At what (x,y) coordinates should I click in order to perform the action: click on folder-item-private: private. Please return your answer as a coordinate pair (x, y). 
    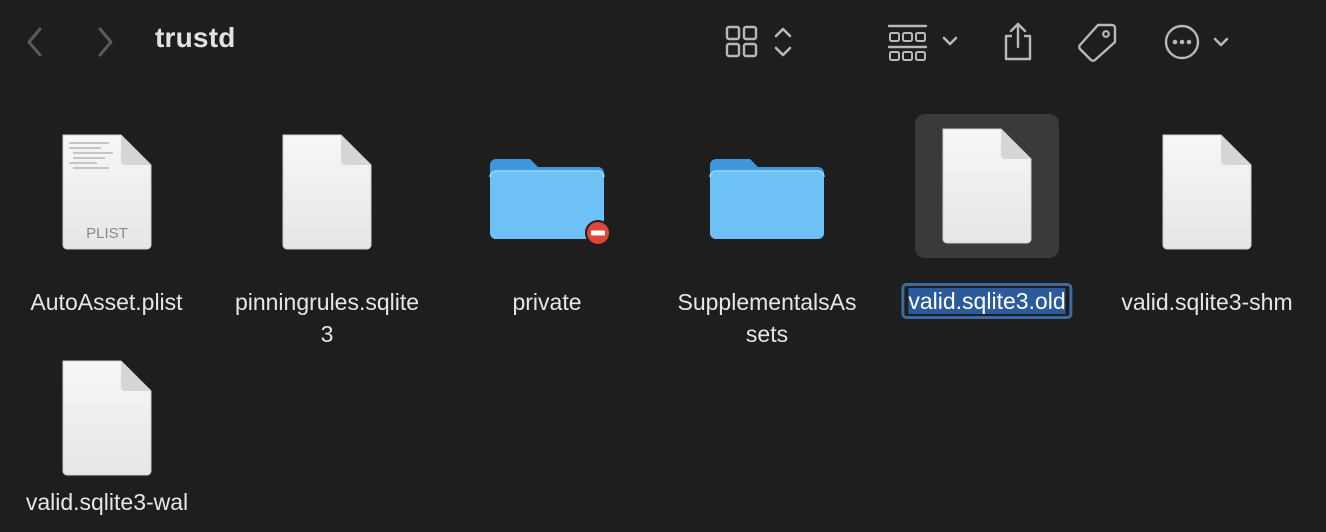
    Looking at the image, I should click on (547, 212).